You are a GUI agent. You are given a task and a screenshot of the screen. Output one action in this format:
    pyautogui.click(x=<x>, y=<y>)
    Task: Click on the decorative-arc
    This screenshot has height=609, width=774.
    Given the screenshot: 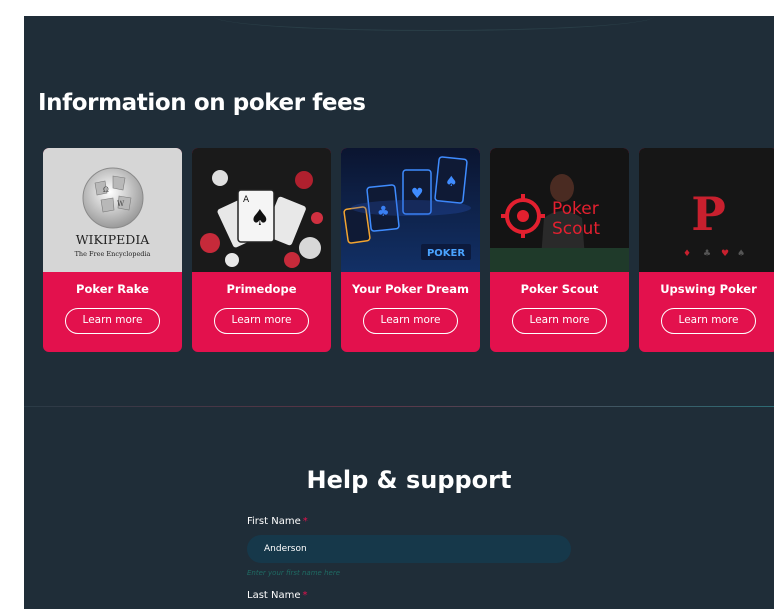 What is the action you would take?
    pyautogui.click(x=434, y=23)
    